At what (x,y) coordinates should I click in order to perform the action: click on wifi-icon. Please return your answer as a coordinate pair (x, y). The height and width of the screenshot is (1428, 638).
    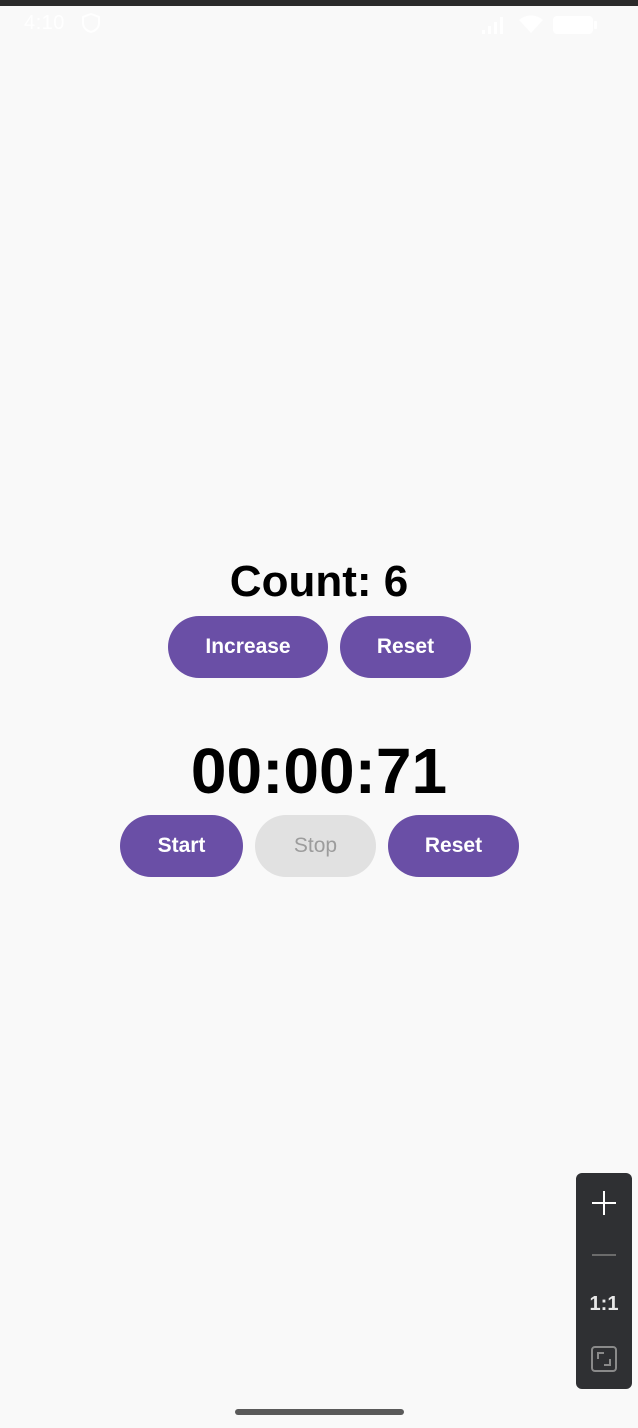
    Looking at the image, I should click on (531, 24).